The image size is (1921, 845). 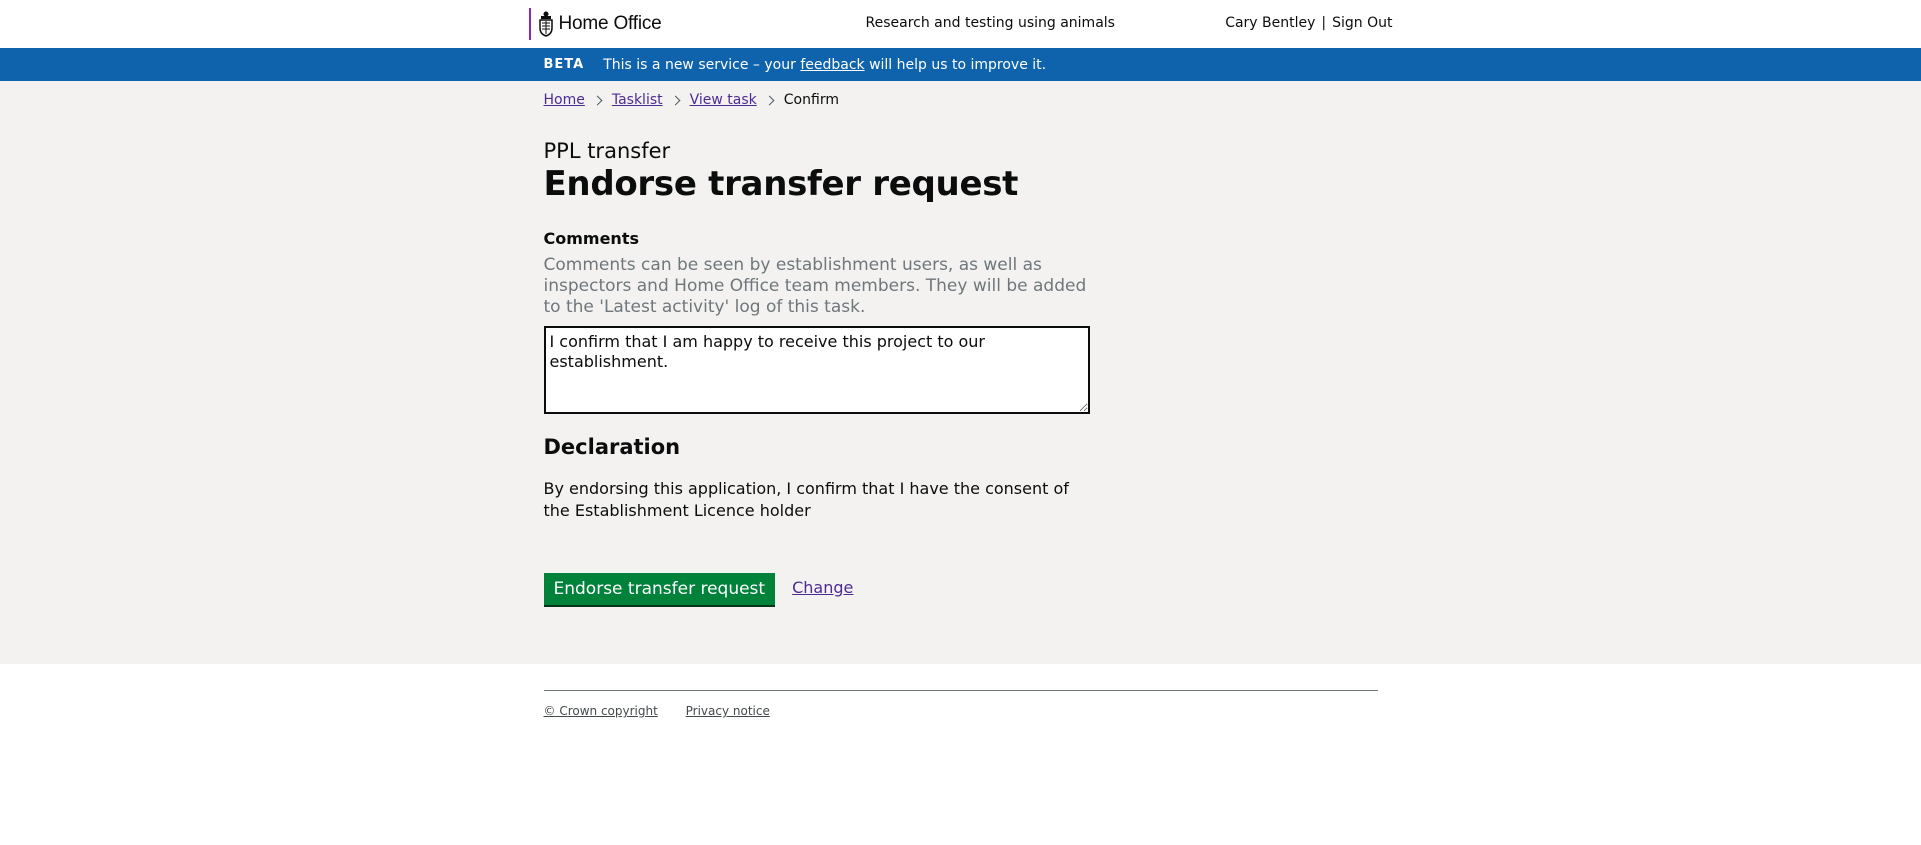 What do you see at coordinates (961, 94) in the screenshot?
I see `breadcrumb: Home Tasklist View task Confirm` at bounding box center [961, 94].